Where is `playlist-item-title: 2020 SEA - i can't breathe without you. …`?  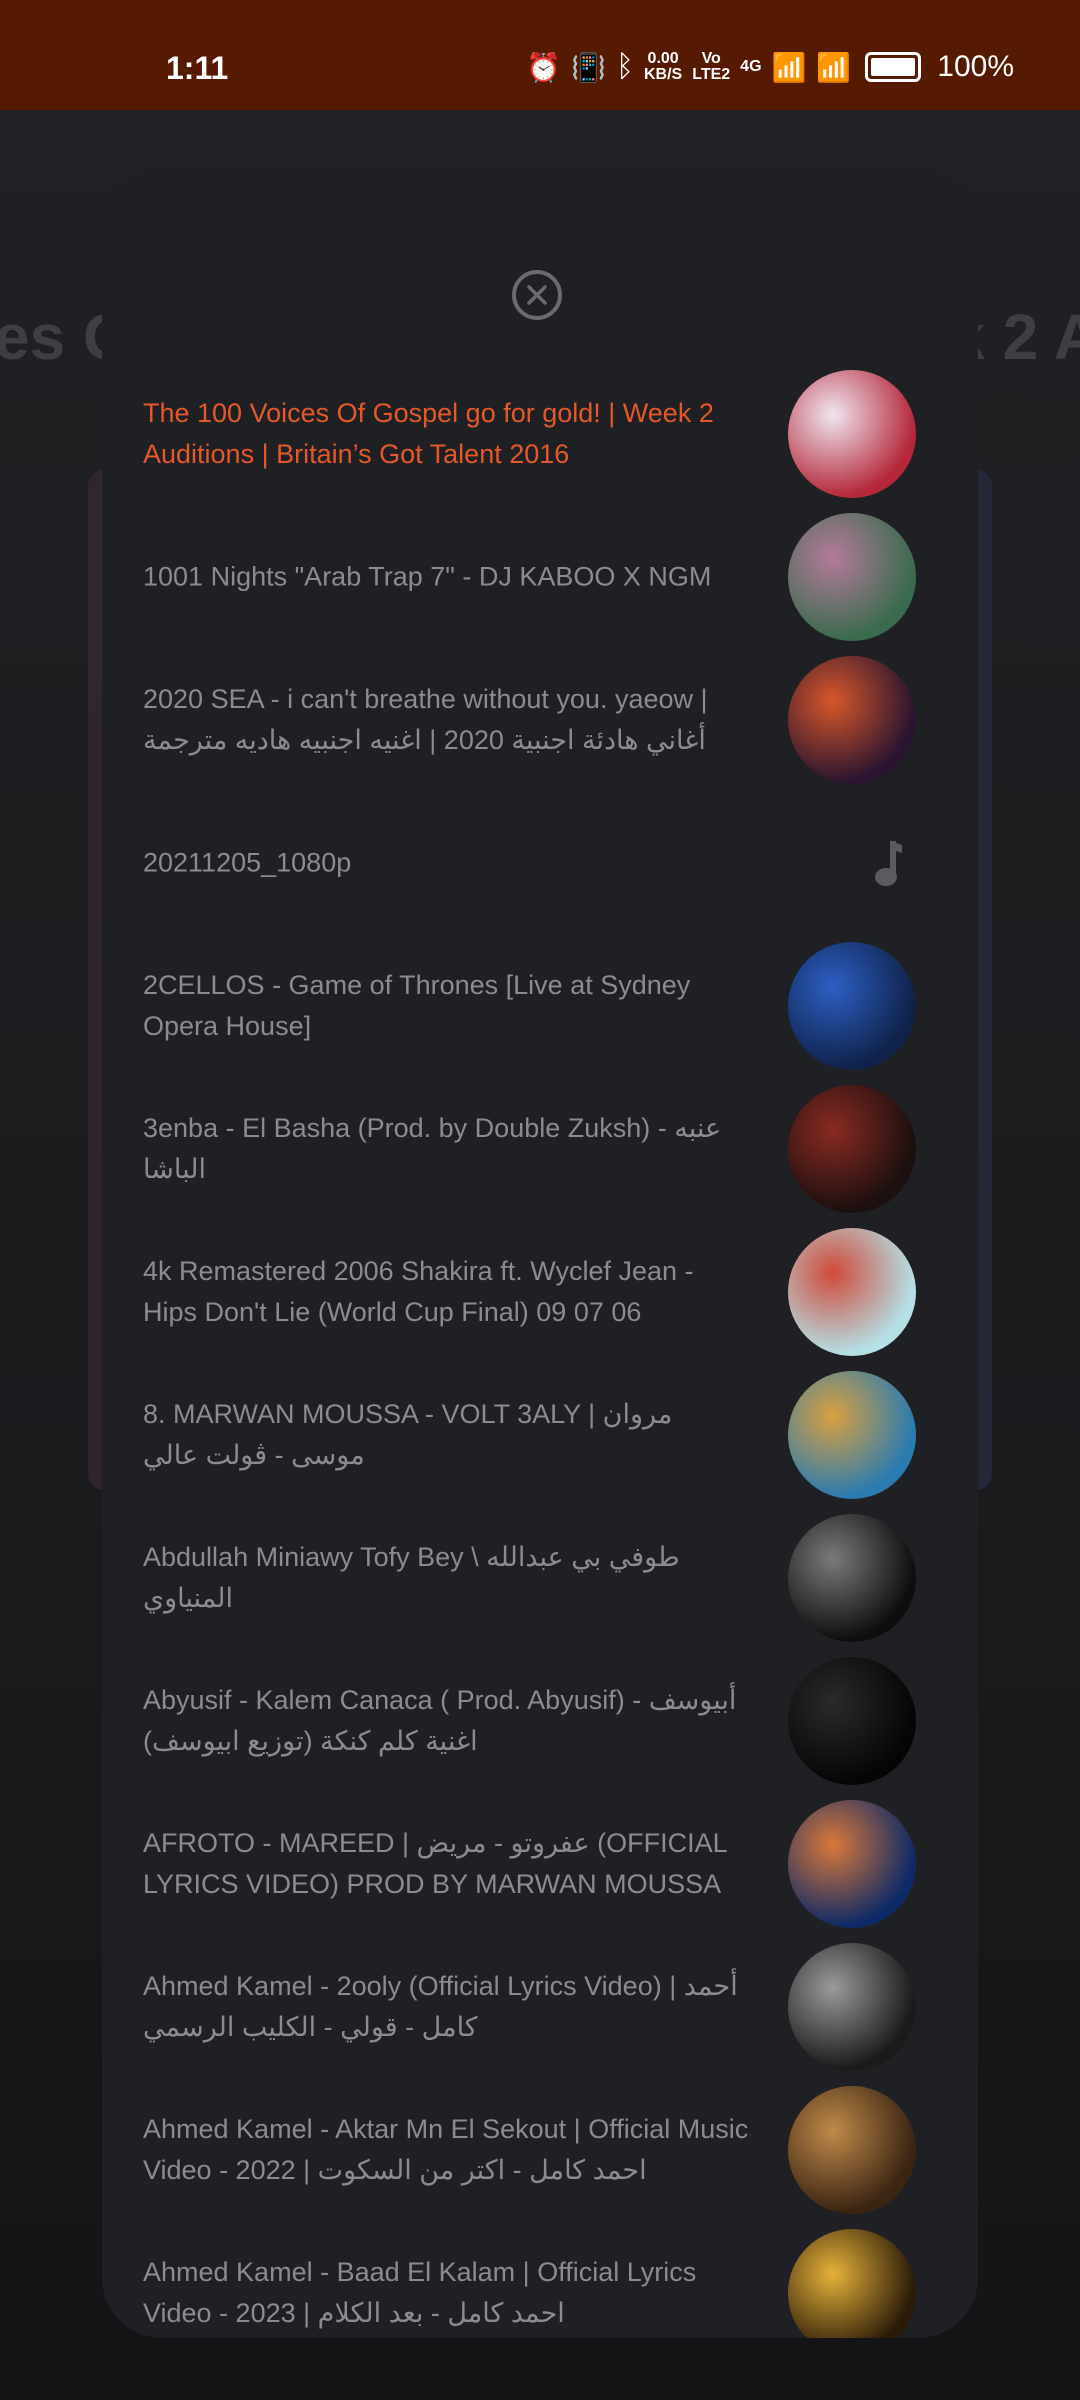 playlist-item-title: 2020 SEA - i can't breathe without you. … is located at coordinates (425, 719).